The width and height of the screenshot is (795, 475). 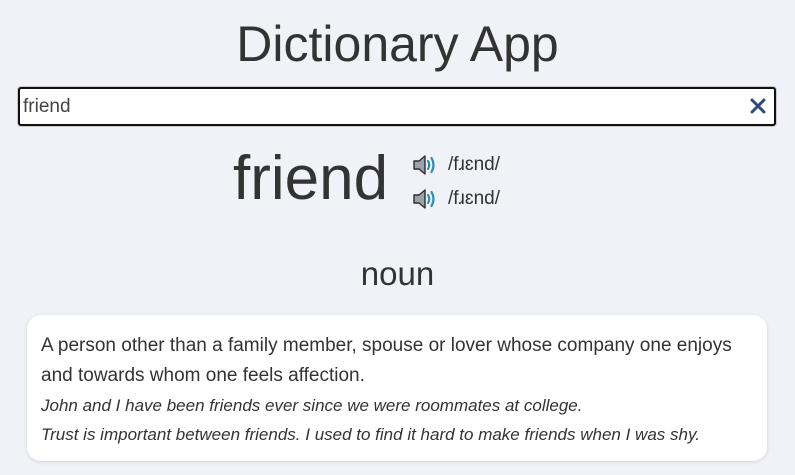 I want to click on search-input, so click(x=383, y=106).